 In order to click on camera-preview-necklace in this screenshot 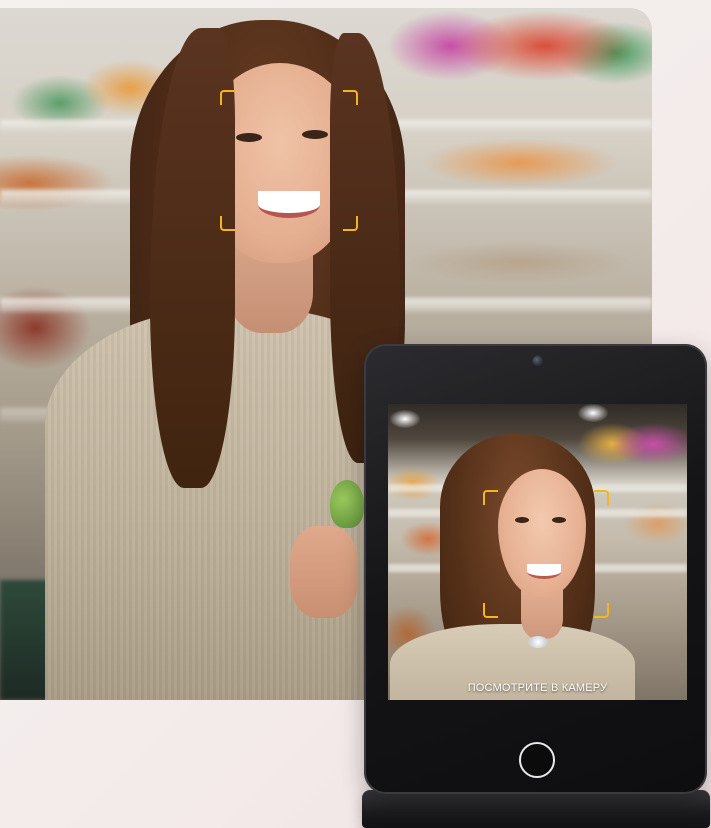, I will do `click(538, 642)`.